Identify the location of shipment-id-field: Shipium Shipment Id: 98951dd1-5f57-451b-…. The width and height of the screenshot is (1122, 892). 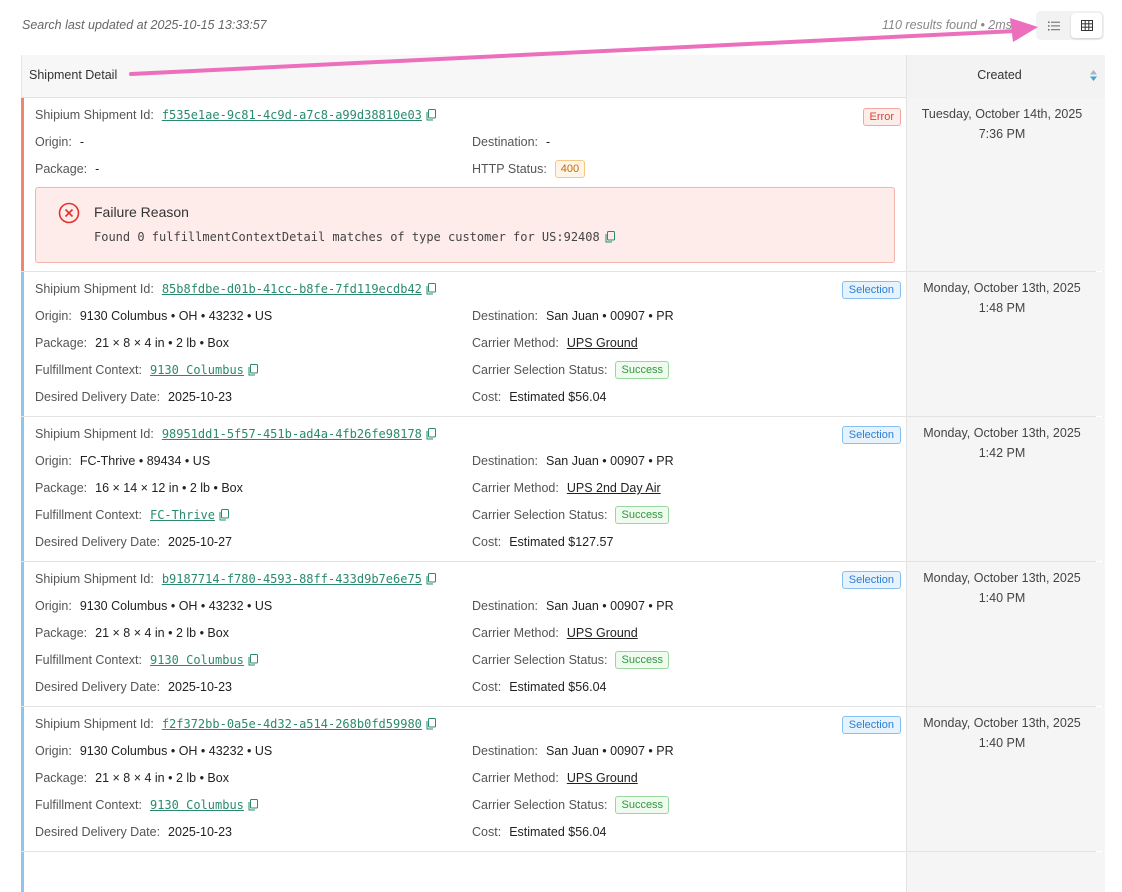
(235, 434).